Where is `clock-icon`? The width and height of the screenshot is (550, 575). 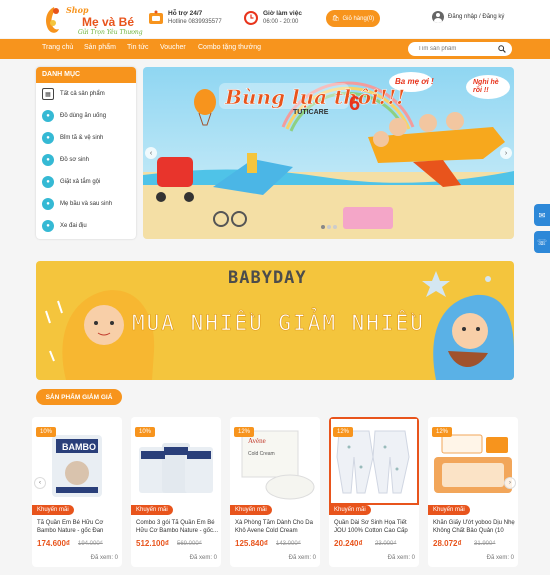 clock-icon is located at coordinates (251, 18).